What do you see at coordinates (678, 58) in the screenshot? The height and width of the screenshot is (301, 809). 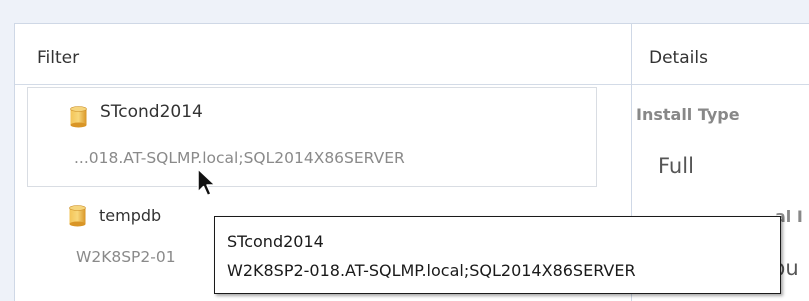 I see `details-title: Details` at bounding box center [678, 58].